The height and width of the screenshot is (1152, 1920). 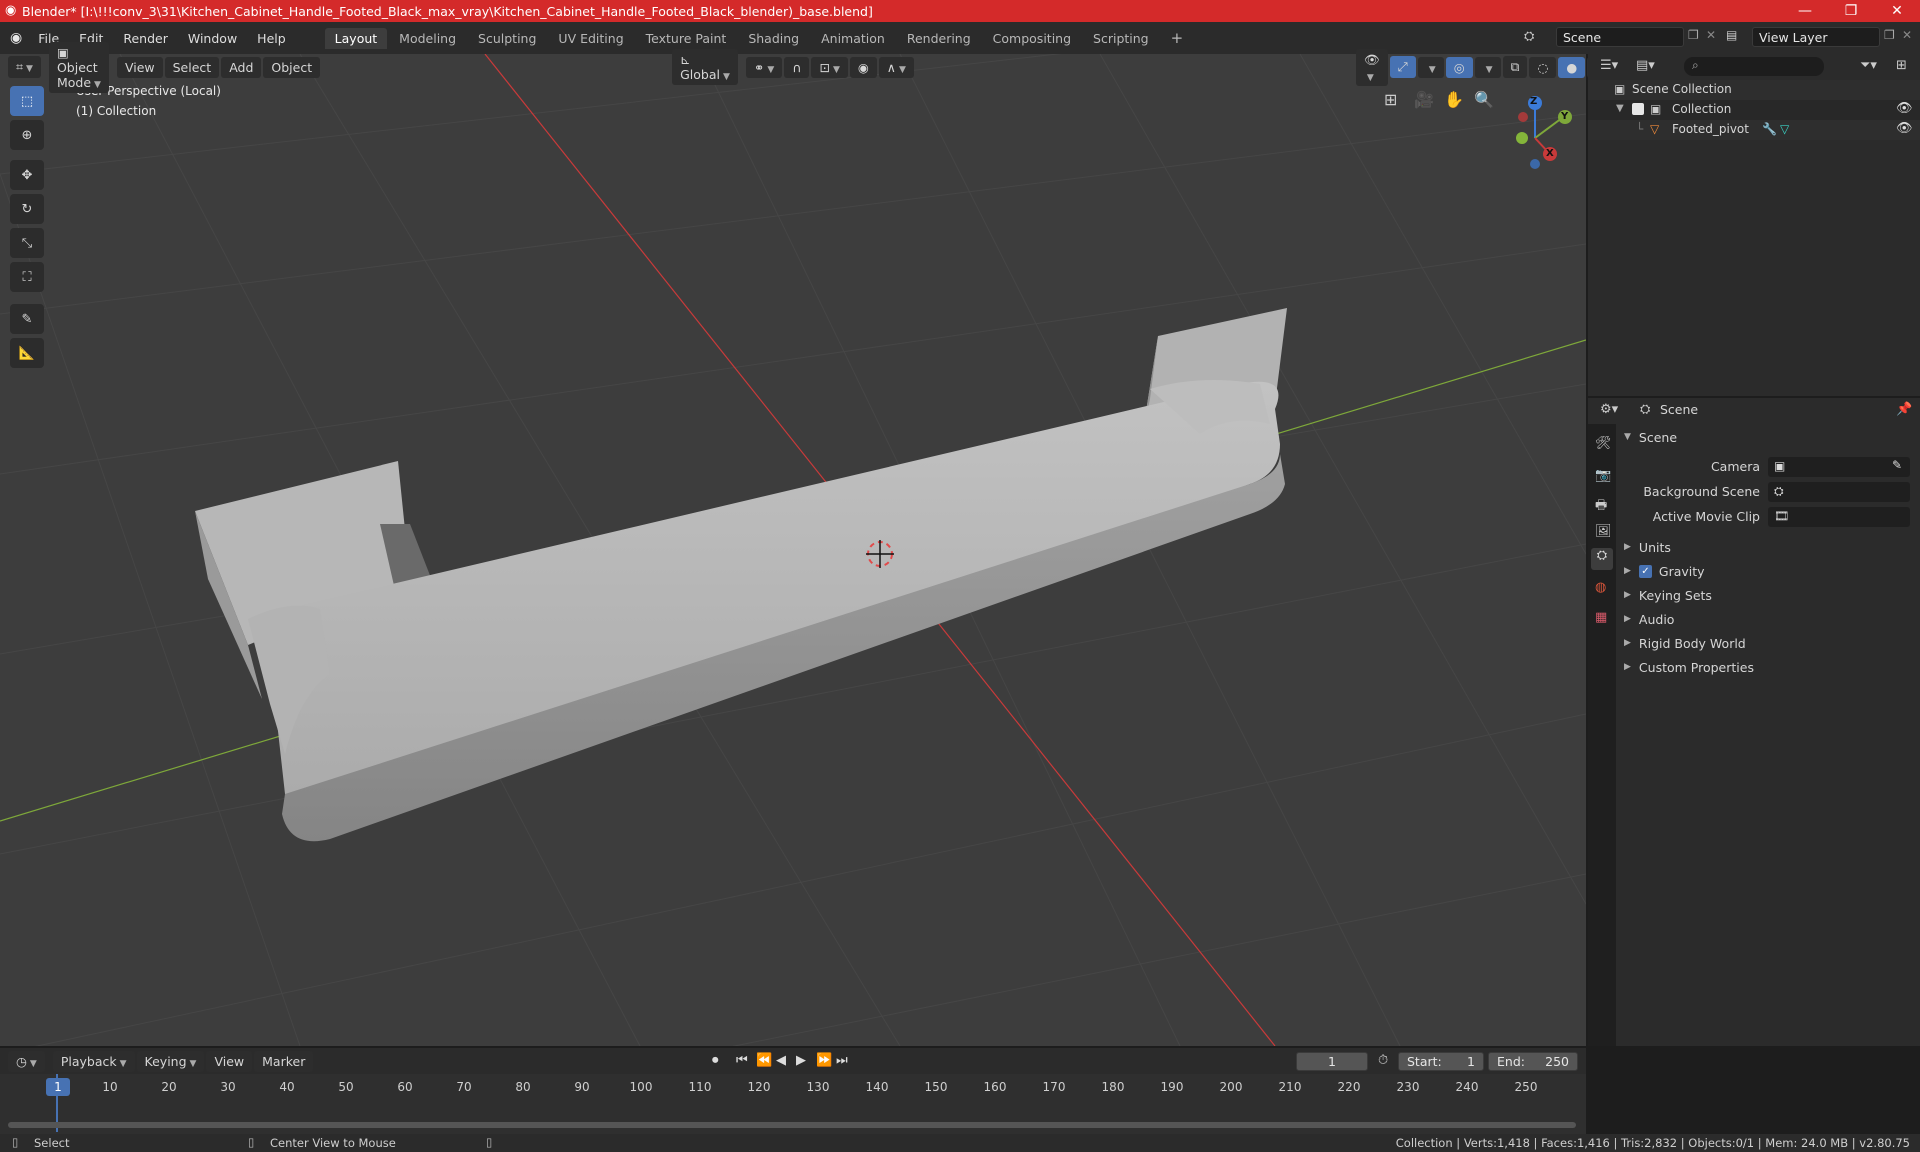 What do you see at coordinates (284, 1061) in the screenshot?
I see `timeline-menu-marker: Marker` at bounding box center [284, 1061].